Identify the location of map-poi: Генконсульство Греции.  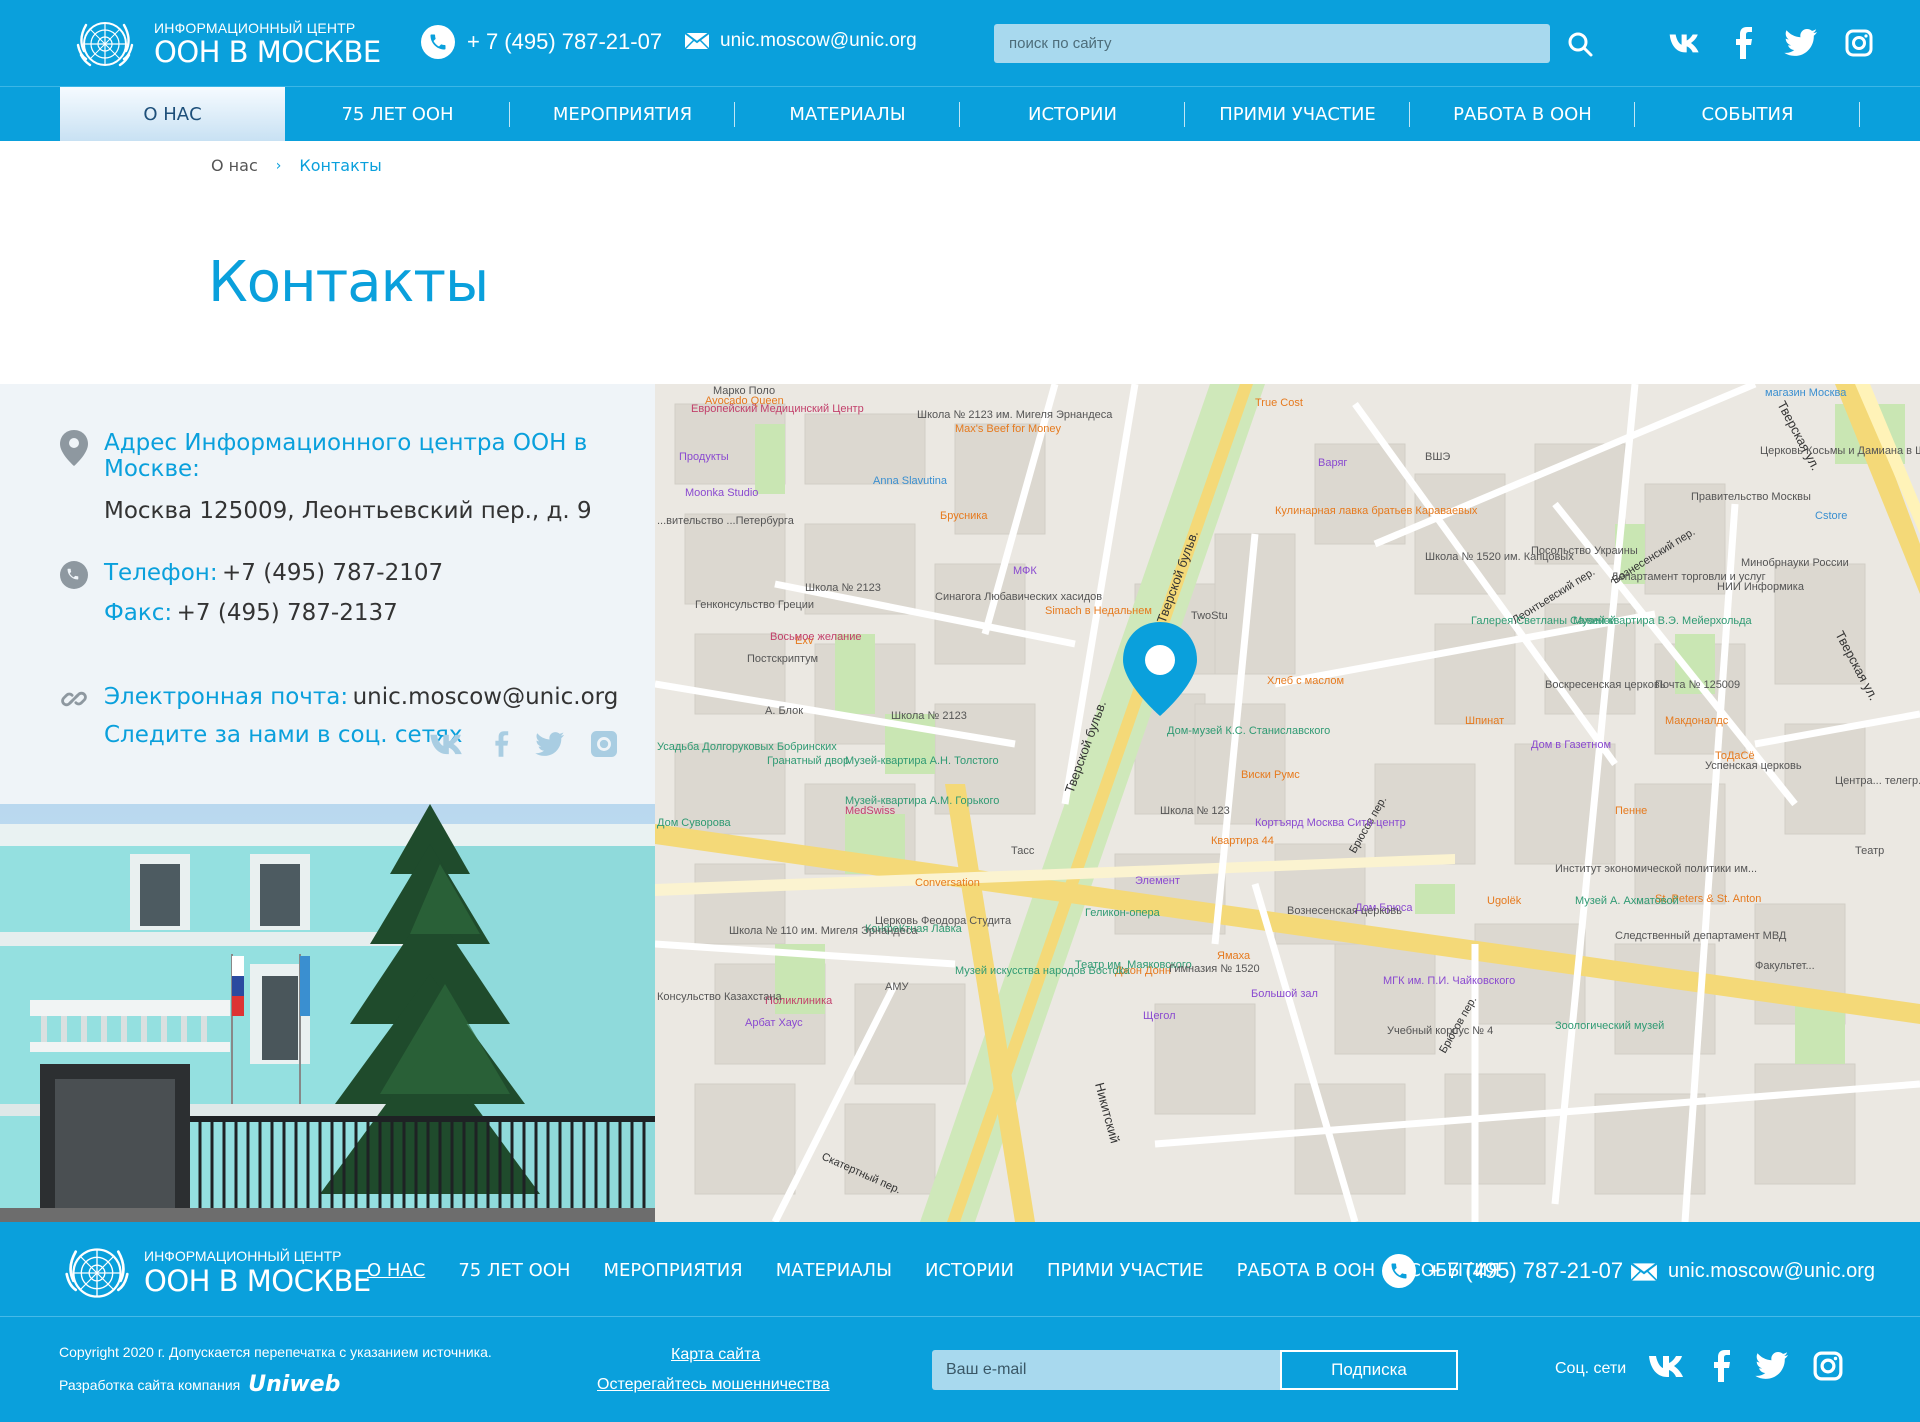
(754, 605).